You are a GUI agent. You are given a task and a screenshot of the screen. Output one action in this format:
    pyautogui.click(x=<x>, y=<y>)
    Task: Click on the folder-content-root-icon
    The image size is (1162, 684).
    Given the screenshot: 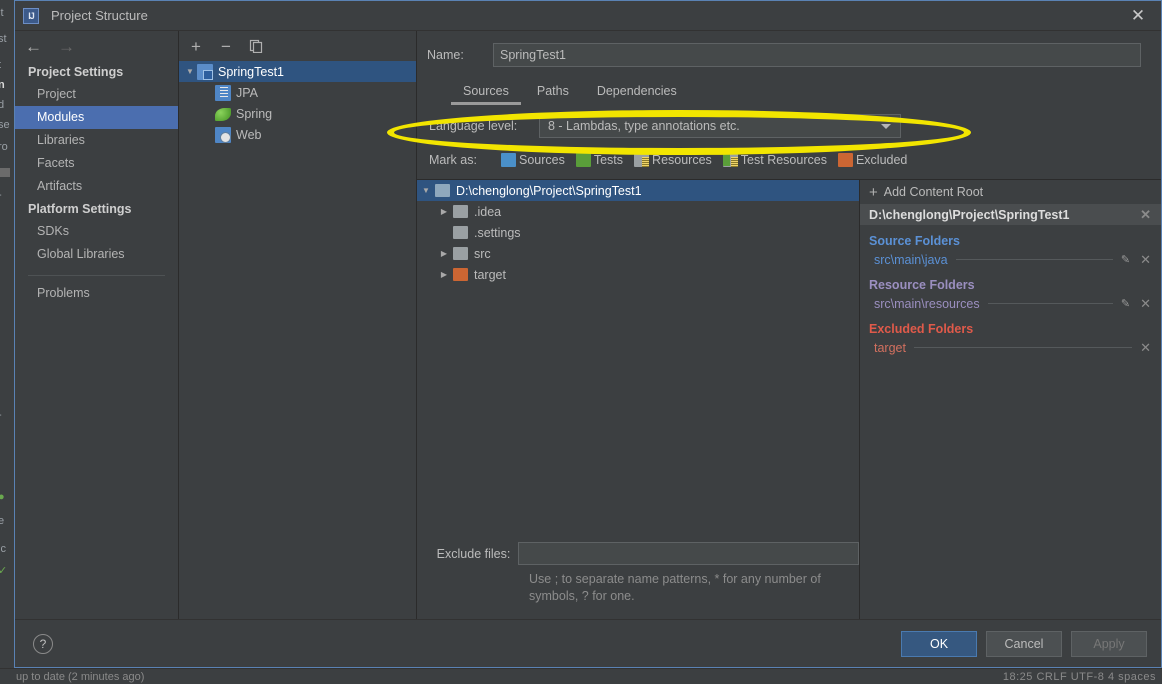 What is the action you would take?
    pyautogui.click(x=442, y=190)
    